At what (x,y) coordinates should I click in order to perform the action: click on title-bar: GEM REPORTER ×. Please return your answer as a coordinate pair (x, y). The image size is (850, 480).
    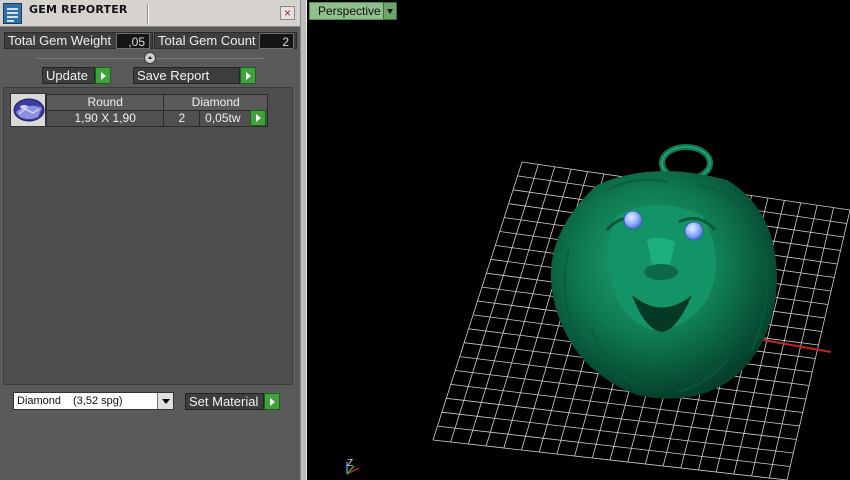
    Looking at the image, I should click on (150, 13).